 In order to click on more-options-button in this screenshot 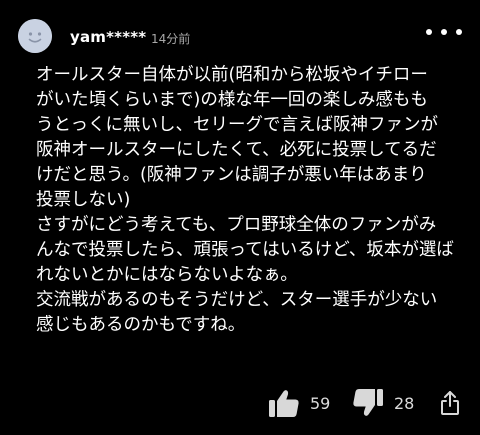, I will do `click(444, 32)`.